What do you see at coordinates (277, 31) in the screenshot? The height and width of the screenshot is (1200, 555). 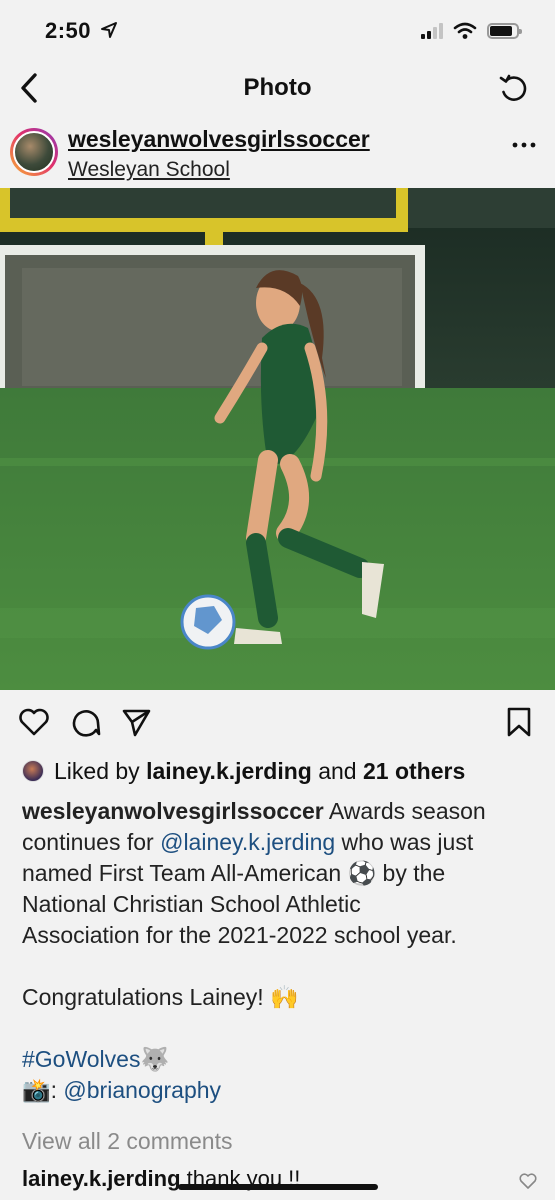 I see `status-bar: 2:50` at bounding box center [277, 31].